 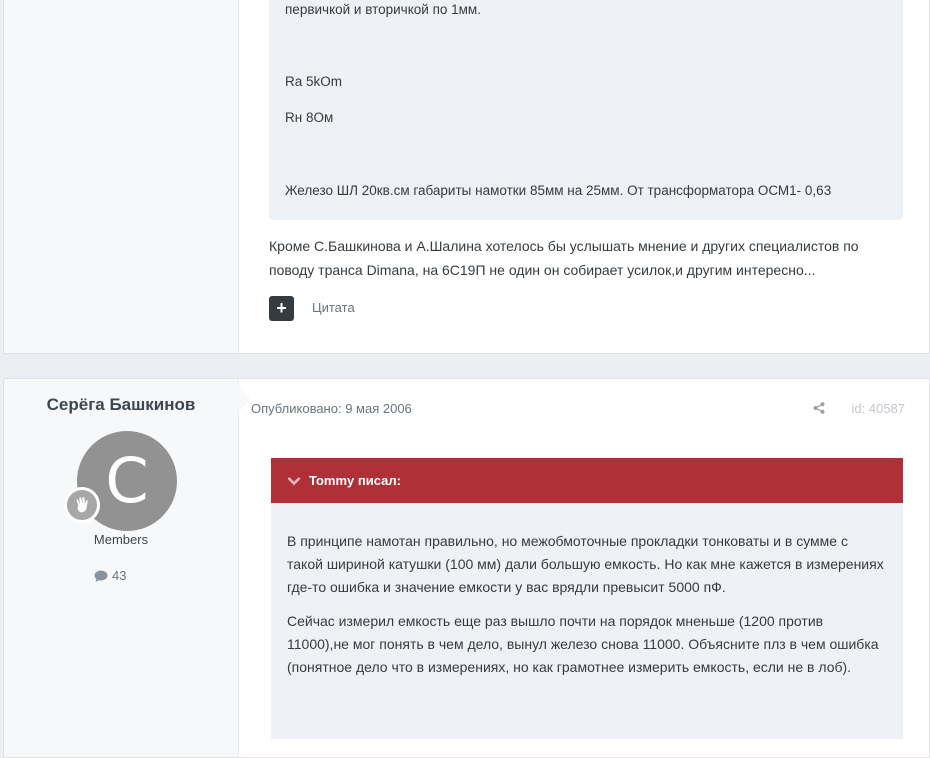 I want to click on quote-line: Ra 5kOm, so click(x=314, y=81).